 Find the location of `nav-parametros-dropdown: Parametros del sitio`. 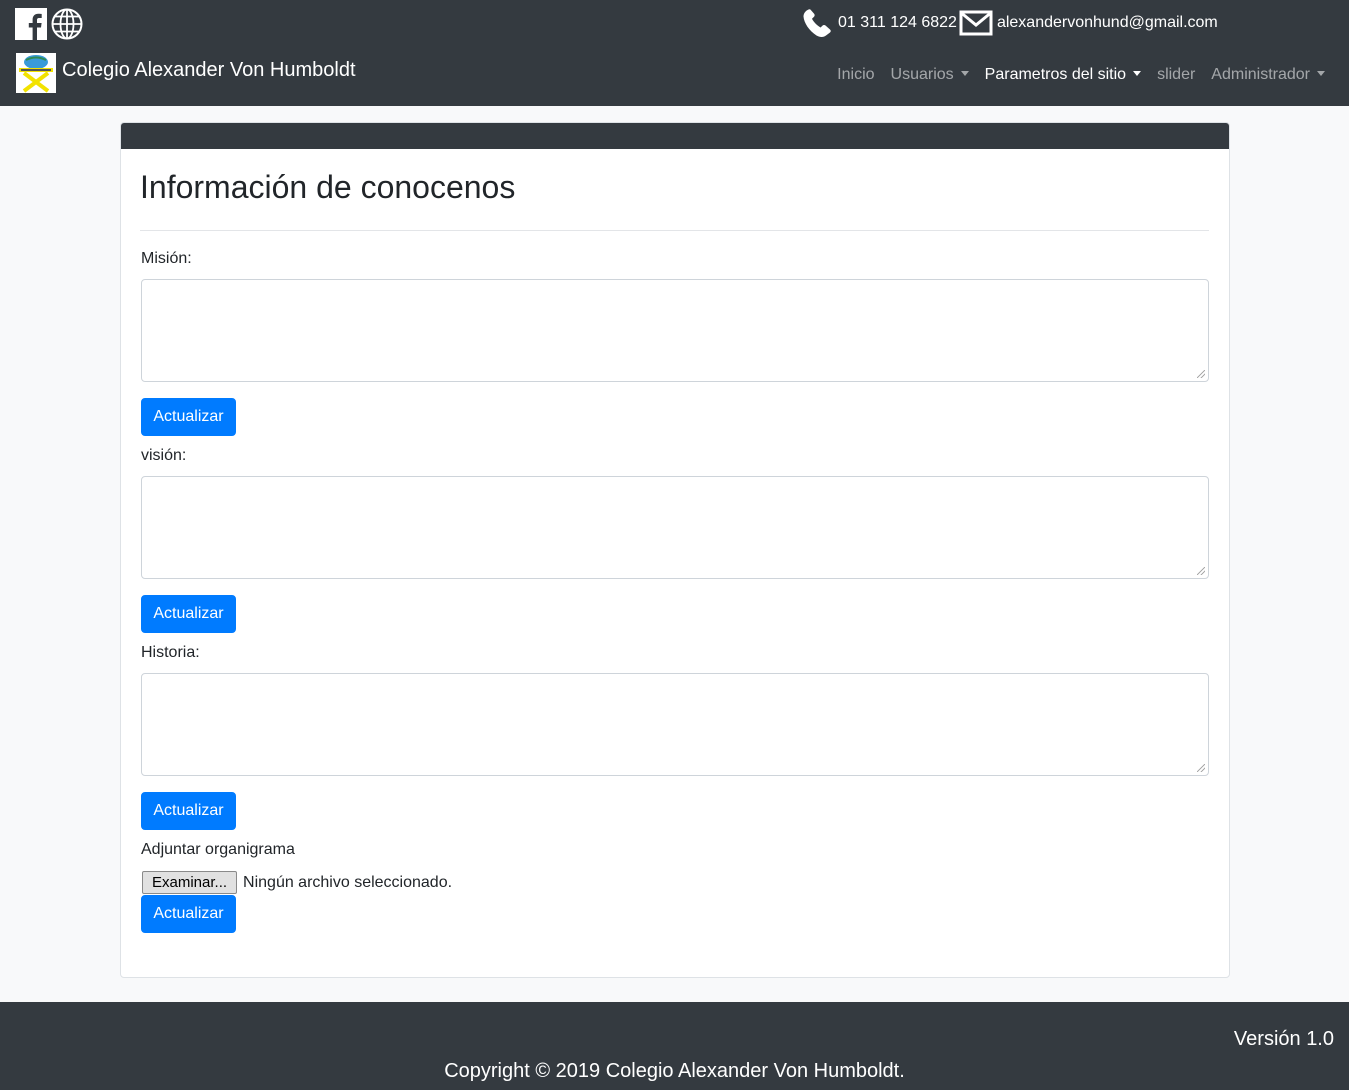

nav-parametros-dropdown: Parametros del sitio is located at coordinates (1063, 75).